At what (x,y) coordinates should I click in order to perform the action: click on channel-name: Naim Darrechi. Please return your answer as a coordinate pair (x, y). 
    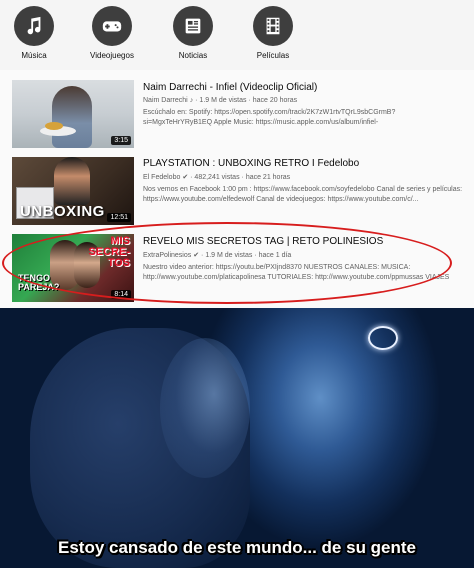
    Looking at the image, I should click on (165, 100).